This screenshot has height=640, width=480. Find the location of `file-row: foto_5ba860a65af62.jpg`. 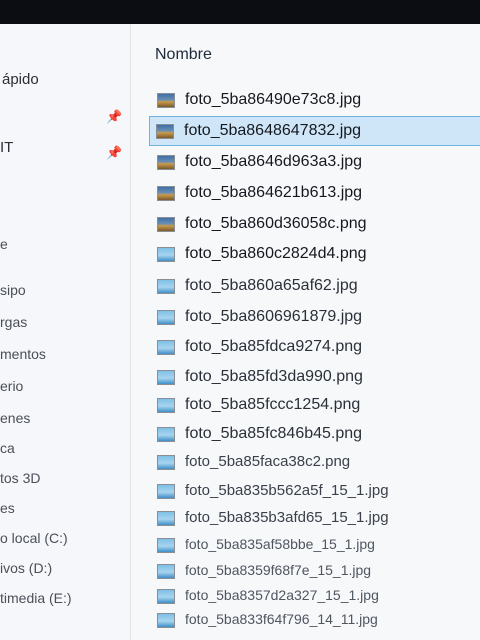

file-row: foto_5ba860a65af62.jpg is located at coordinates (301, 287).